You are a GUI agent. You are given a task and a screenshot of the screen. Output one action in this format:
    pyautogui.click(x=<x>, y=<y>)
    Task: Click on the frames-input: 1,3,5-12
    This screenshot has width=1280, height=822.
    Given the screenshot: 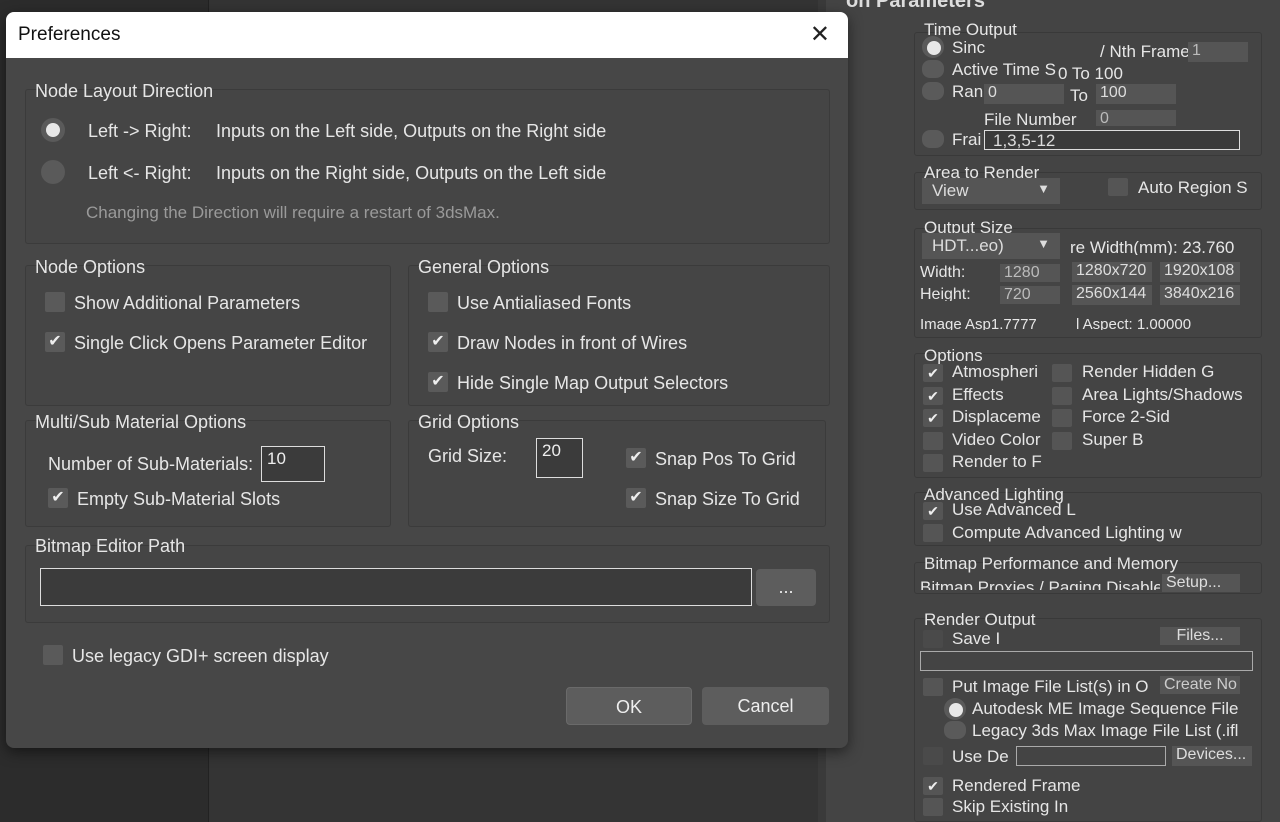 What is the action you would take?
    pyautogui.click(x=1112, y=140)
    